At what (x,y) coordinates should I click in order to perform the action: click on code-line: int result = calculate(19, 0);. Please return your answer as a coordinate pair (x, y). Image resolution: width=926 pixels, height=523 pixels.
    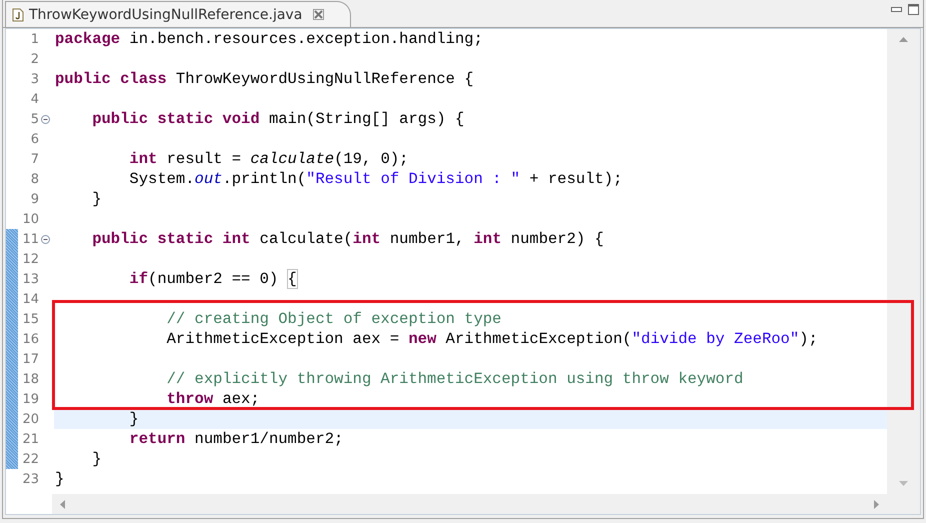
    Looking at the image, I should click on (269, 159).